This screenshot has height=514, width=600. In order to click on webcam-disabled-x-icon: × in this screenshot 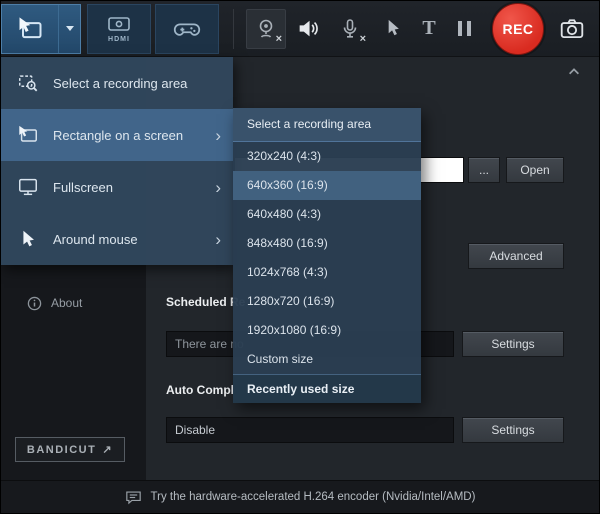, I will do `click(278, 38)`.